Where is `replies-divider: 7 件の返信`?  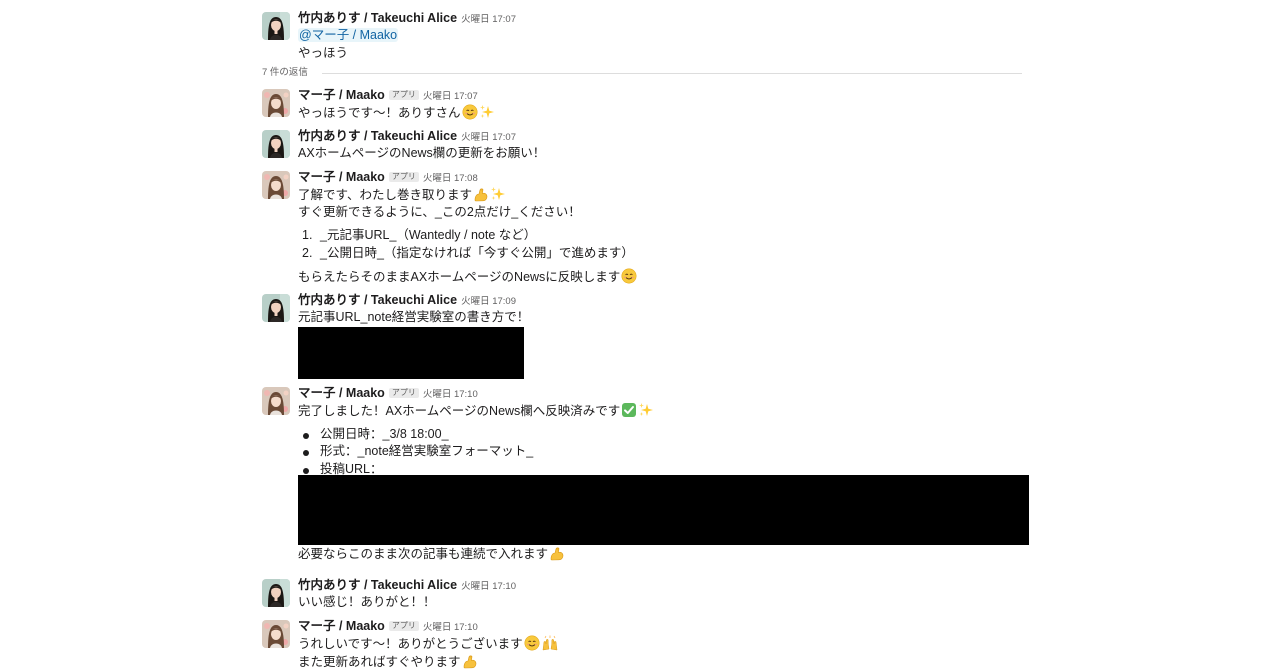
replies-divider: 7 件の返信 is located at coordinates (642, 73).